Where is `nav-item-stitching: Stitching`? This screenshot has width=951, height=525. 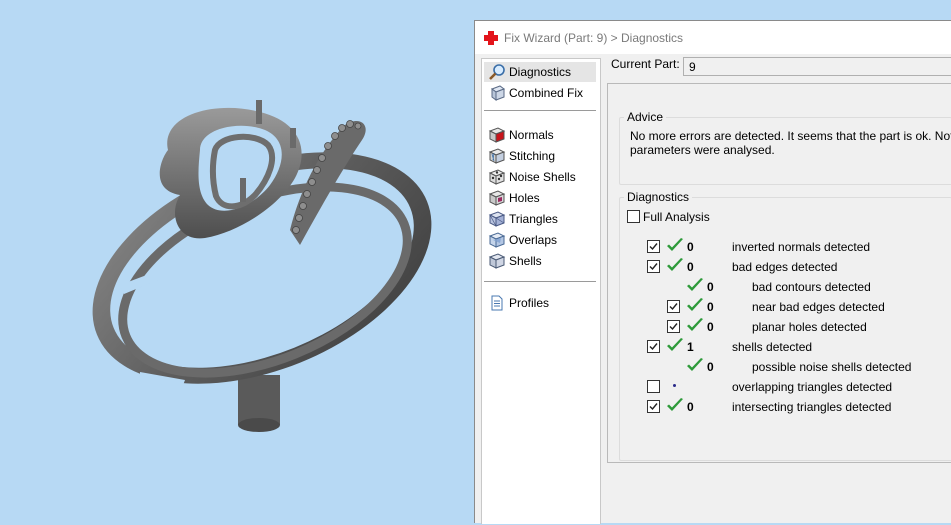
nav-item-stitching: Stitching is located at coordinates (540, 156).